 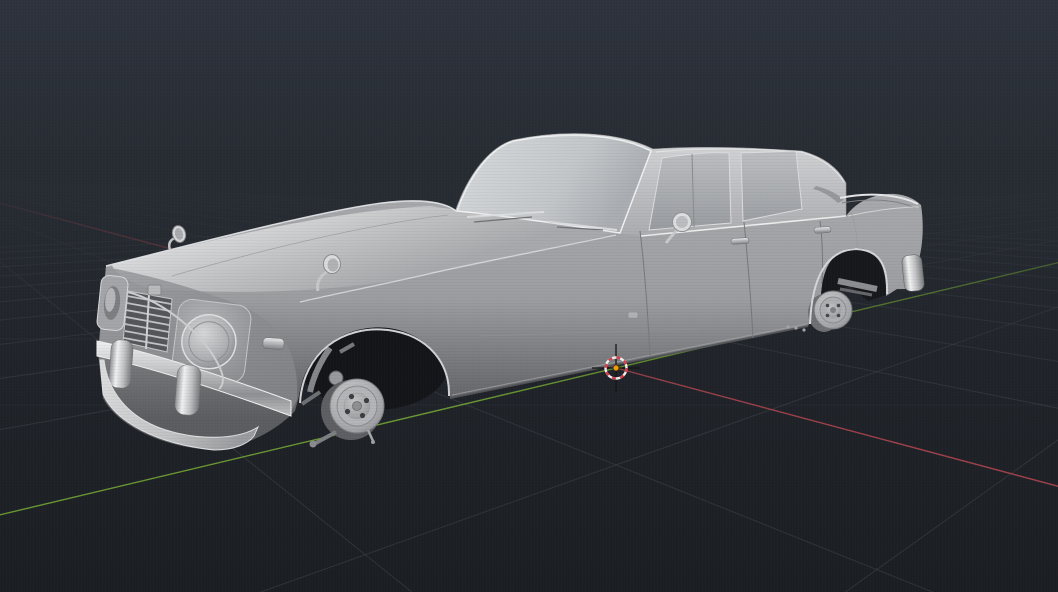 I want to click on rear-door-handle, so click(x=822, y=230).